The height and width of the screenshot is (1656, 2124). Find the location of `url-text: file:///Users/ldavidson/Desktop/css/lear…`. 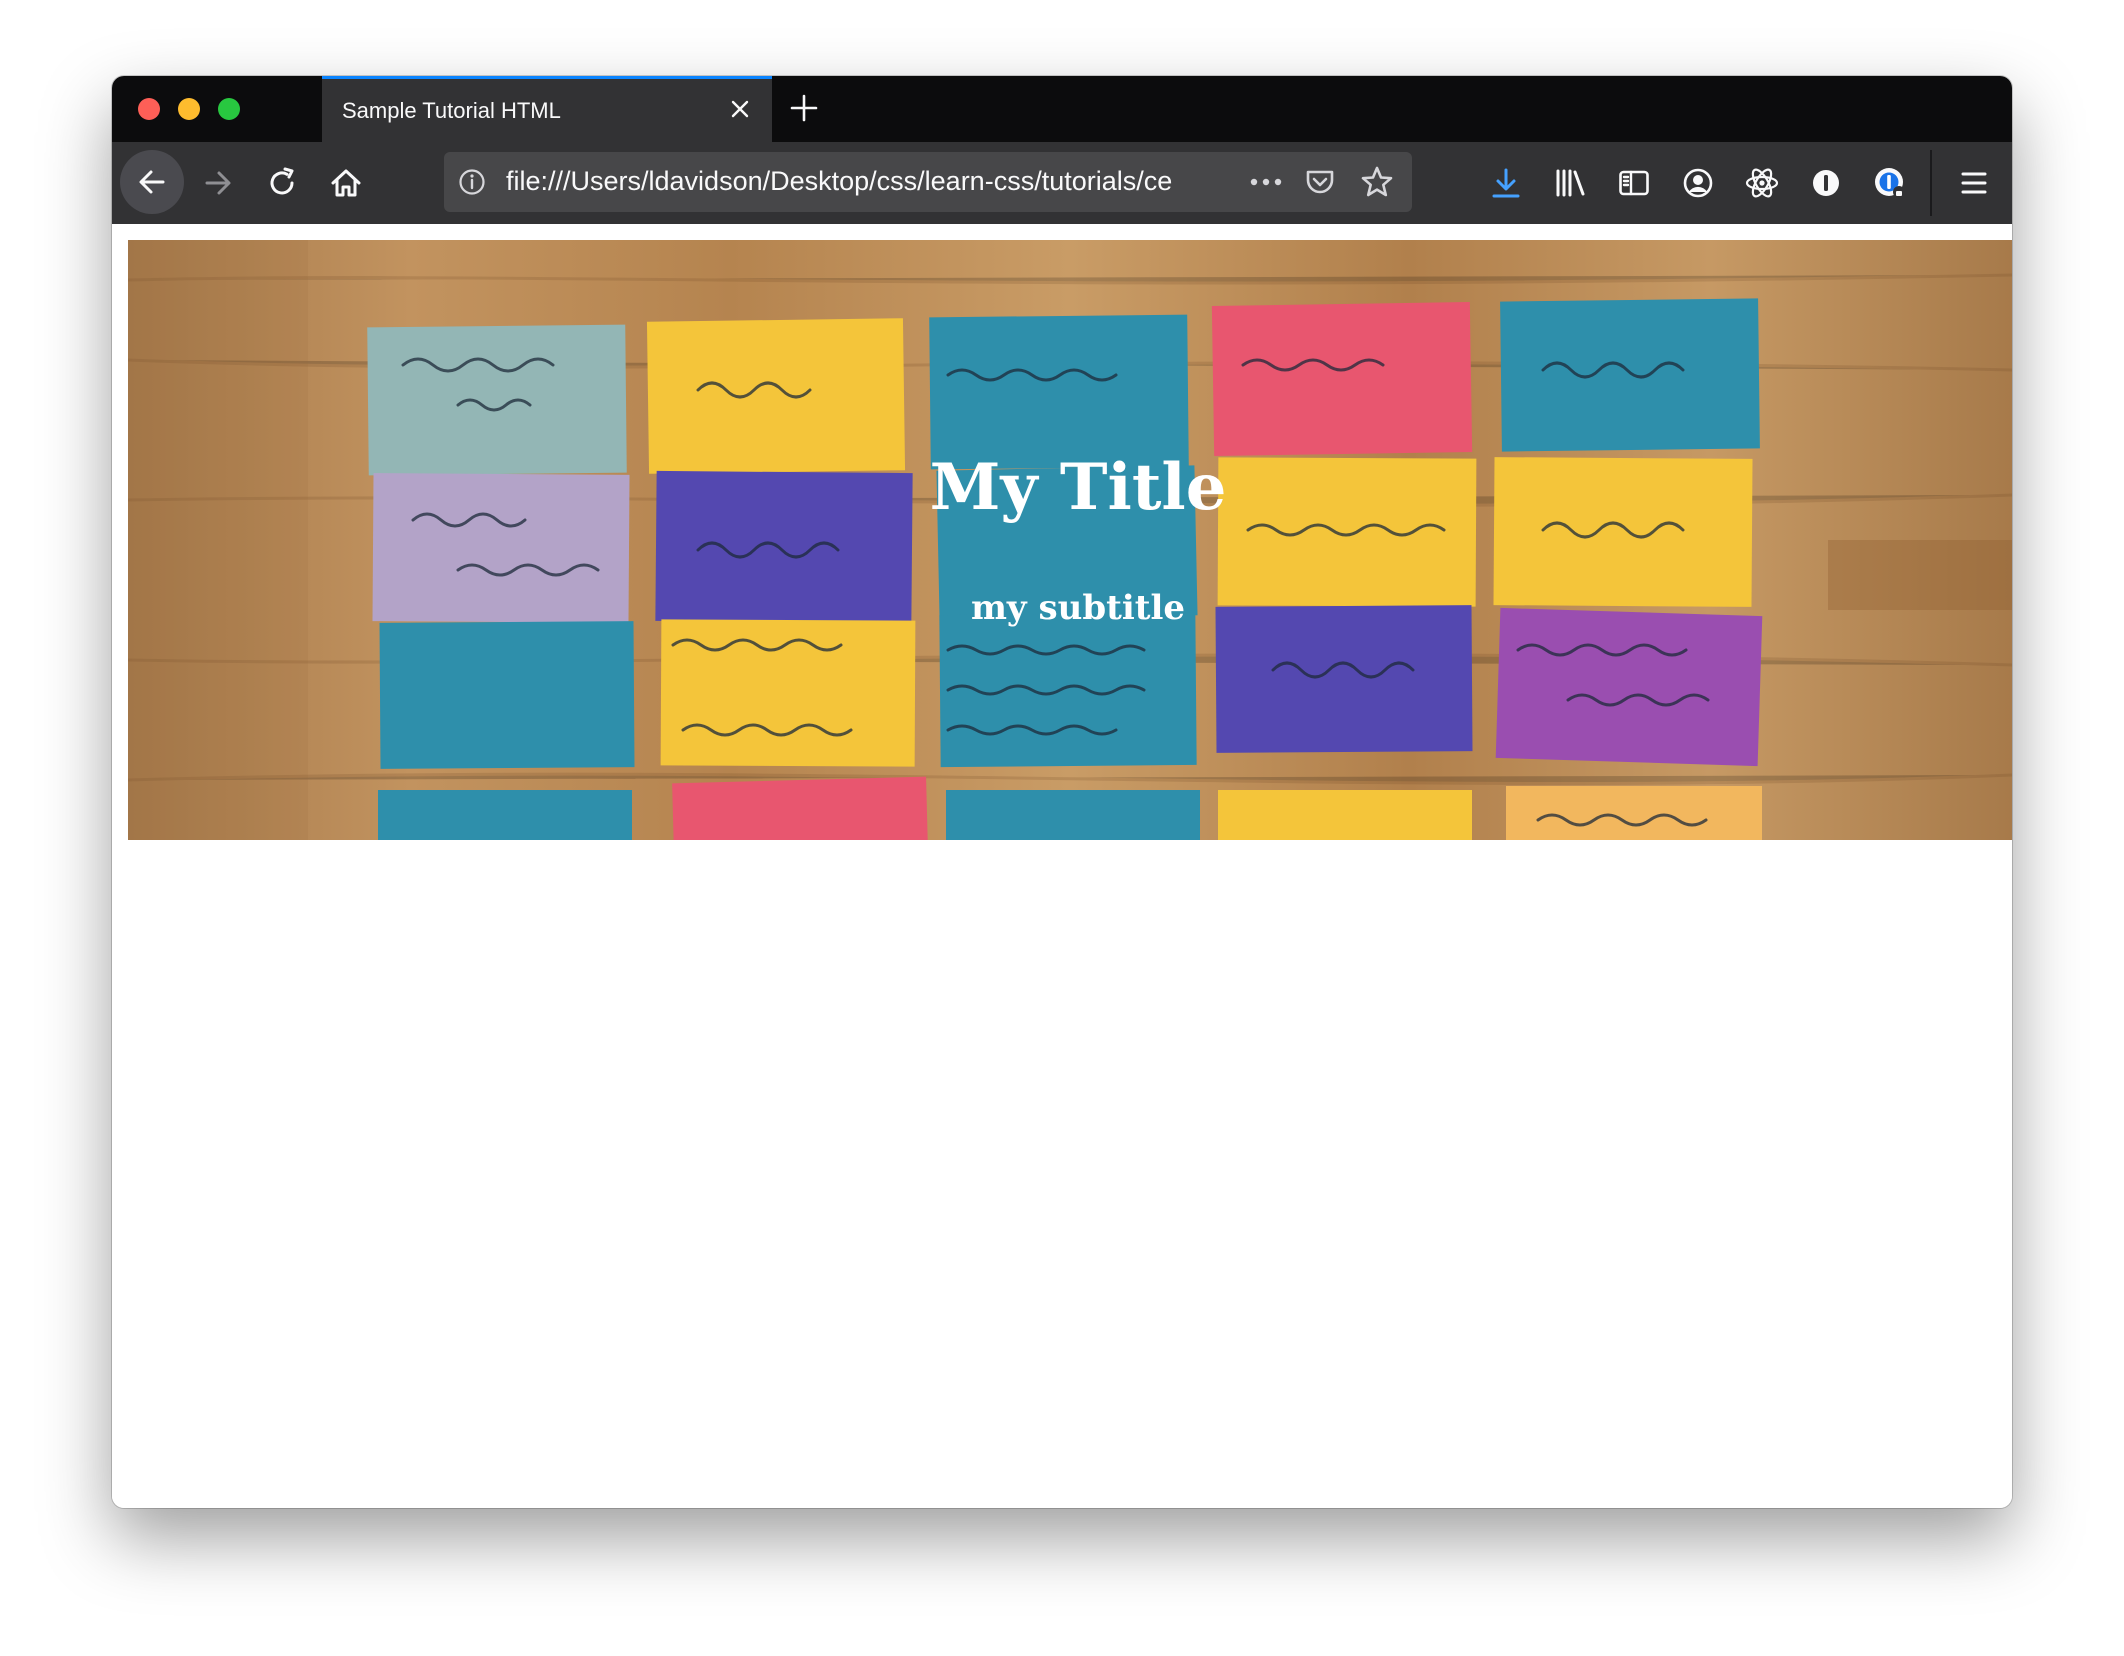

url-text: file:///Users/ldavidson/Desktop/css/lear… is located at coordinates (871, 181).